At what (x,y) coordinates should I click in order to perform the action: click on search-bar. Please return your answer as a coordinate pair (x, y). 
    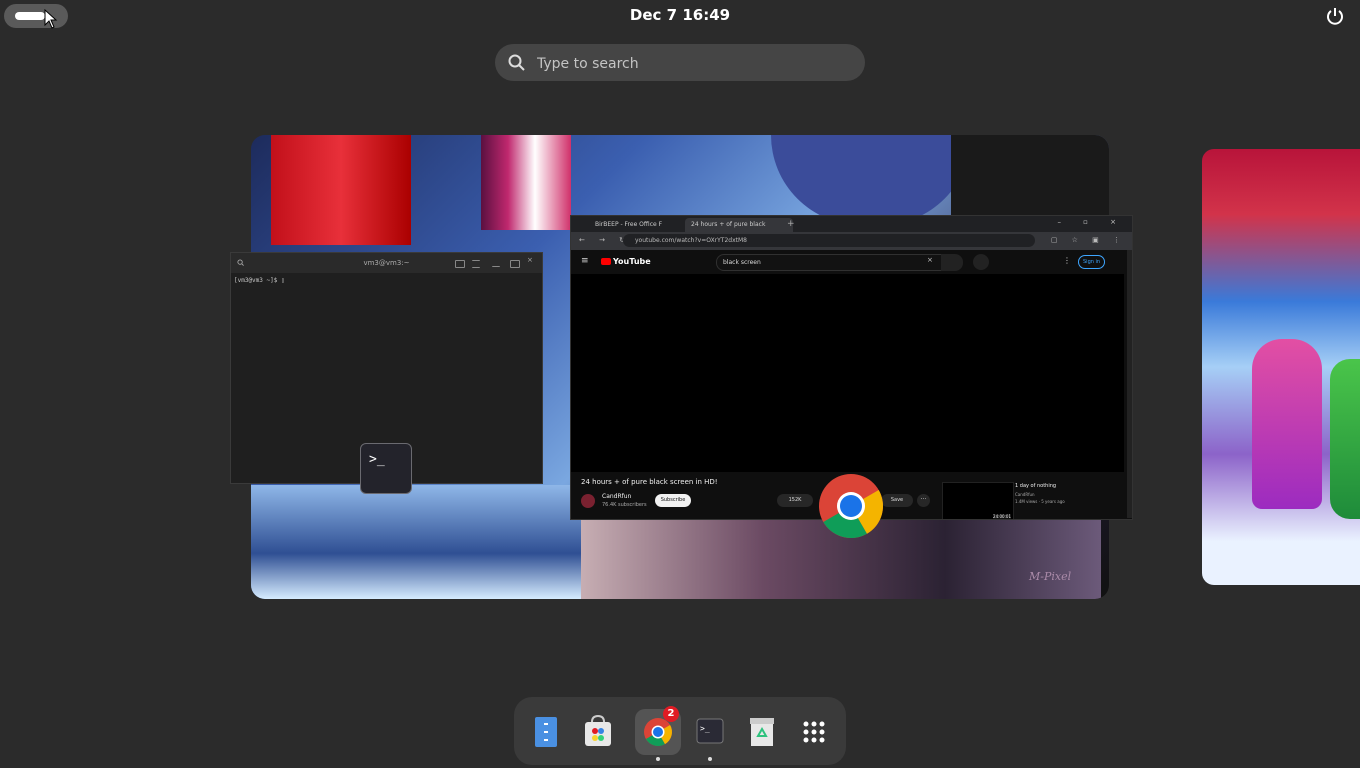
    Looking at the image, I should click on (680, 63).